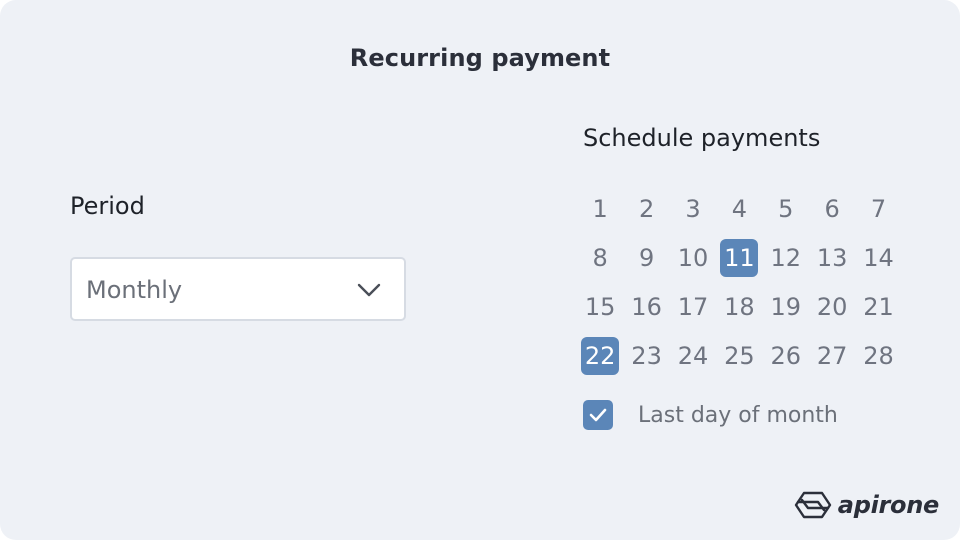  I want to click on calendar-day-number: 7, so click(878, 208).